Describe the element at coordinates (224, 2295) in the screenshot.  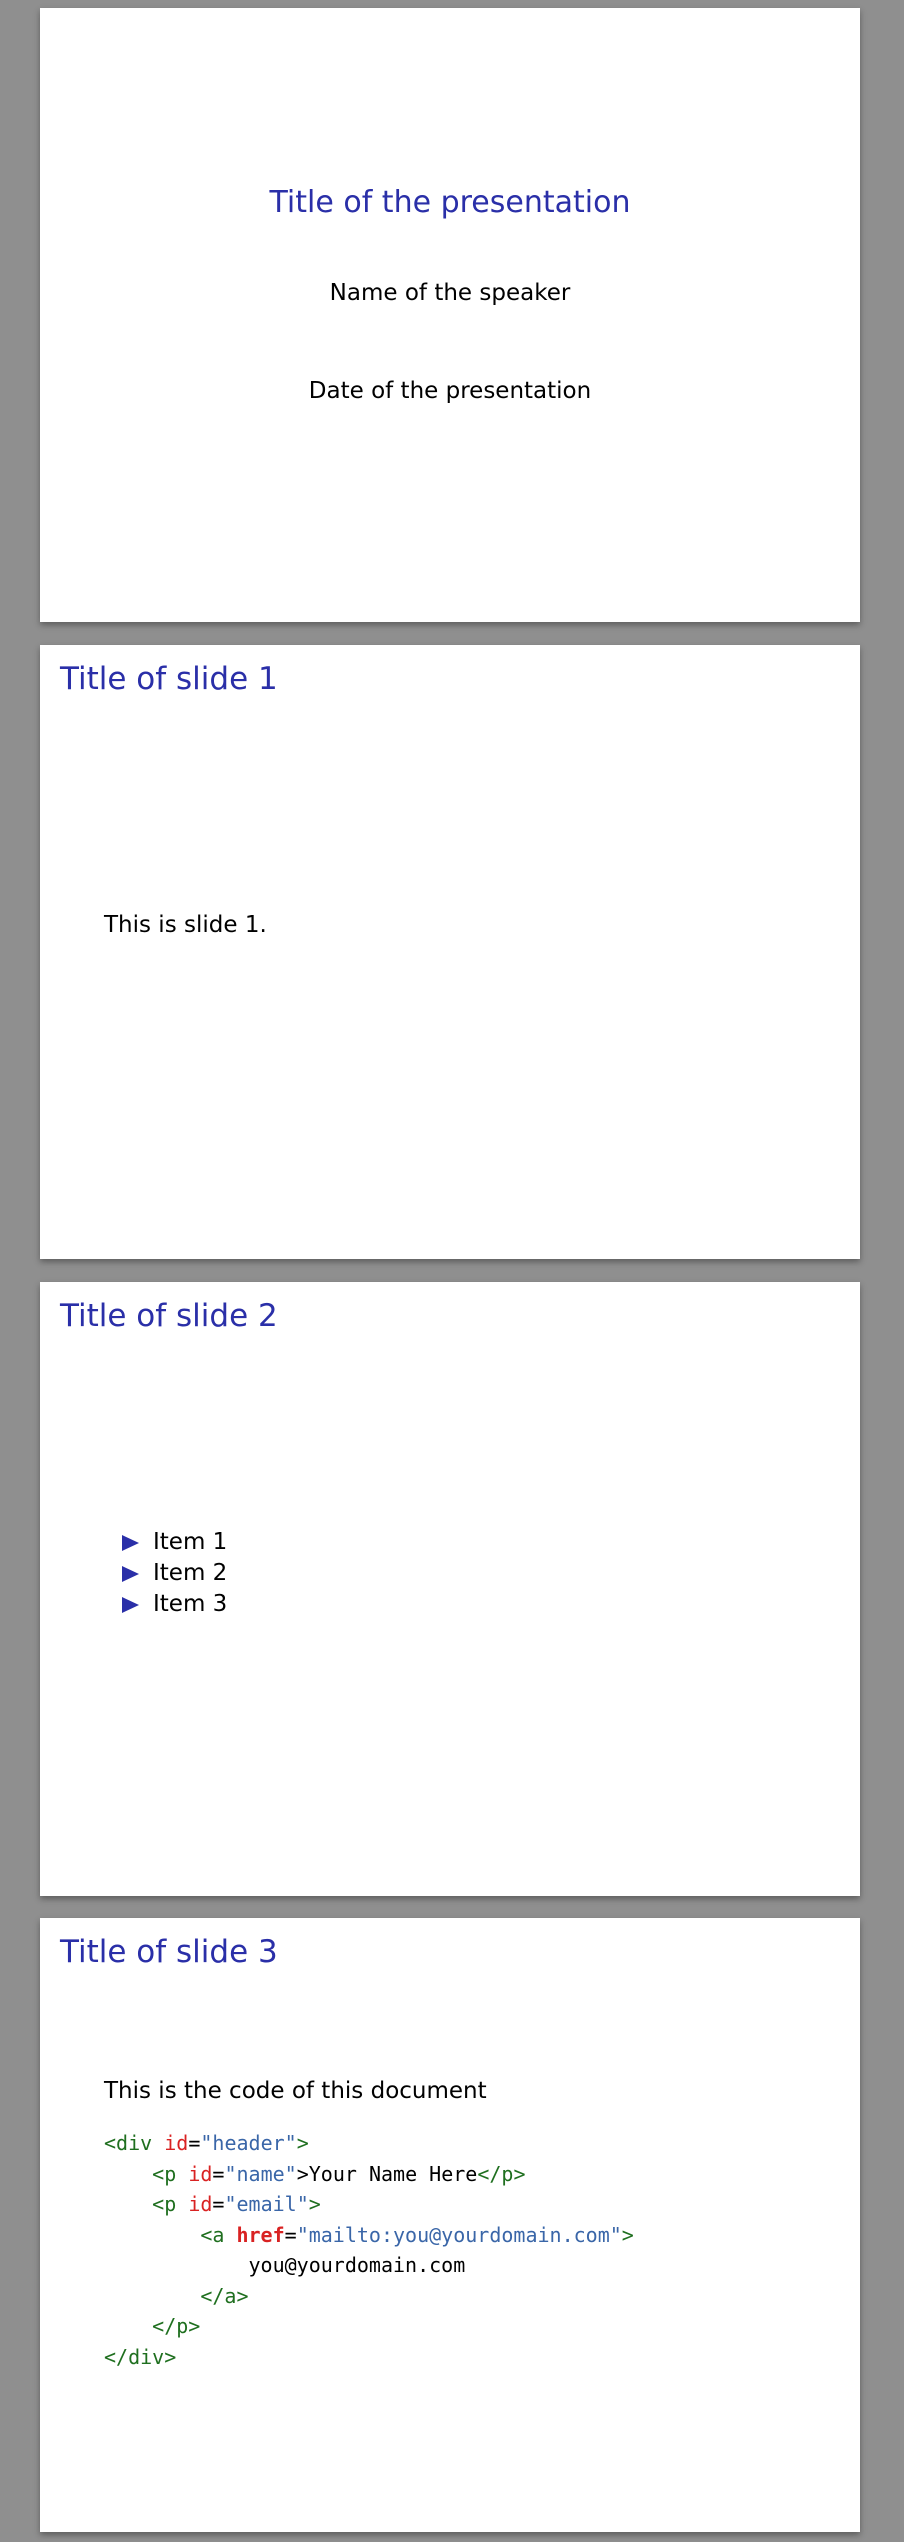
I see `code-token: </a>` at that location.